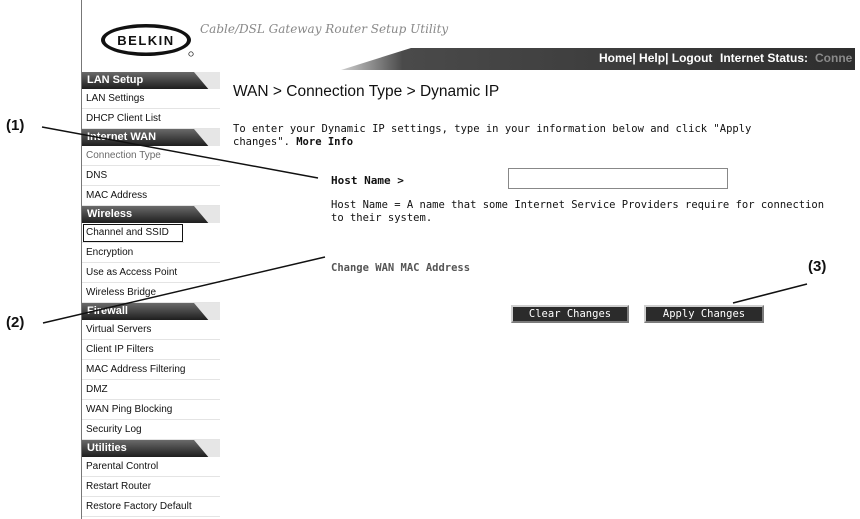 The image size is (860, 519). I want to click on host-name-label: Host Name >, so click(367, 180).